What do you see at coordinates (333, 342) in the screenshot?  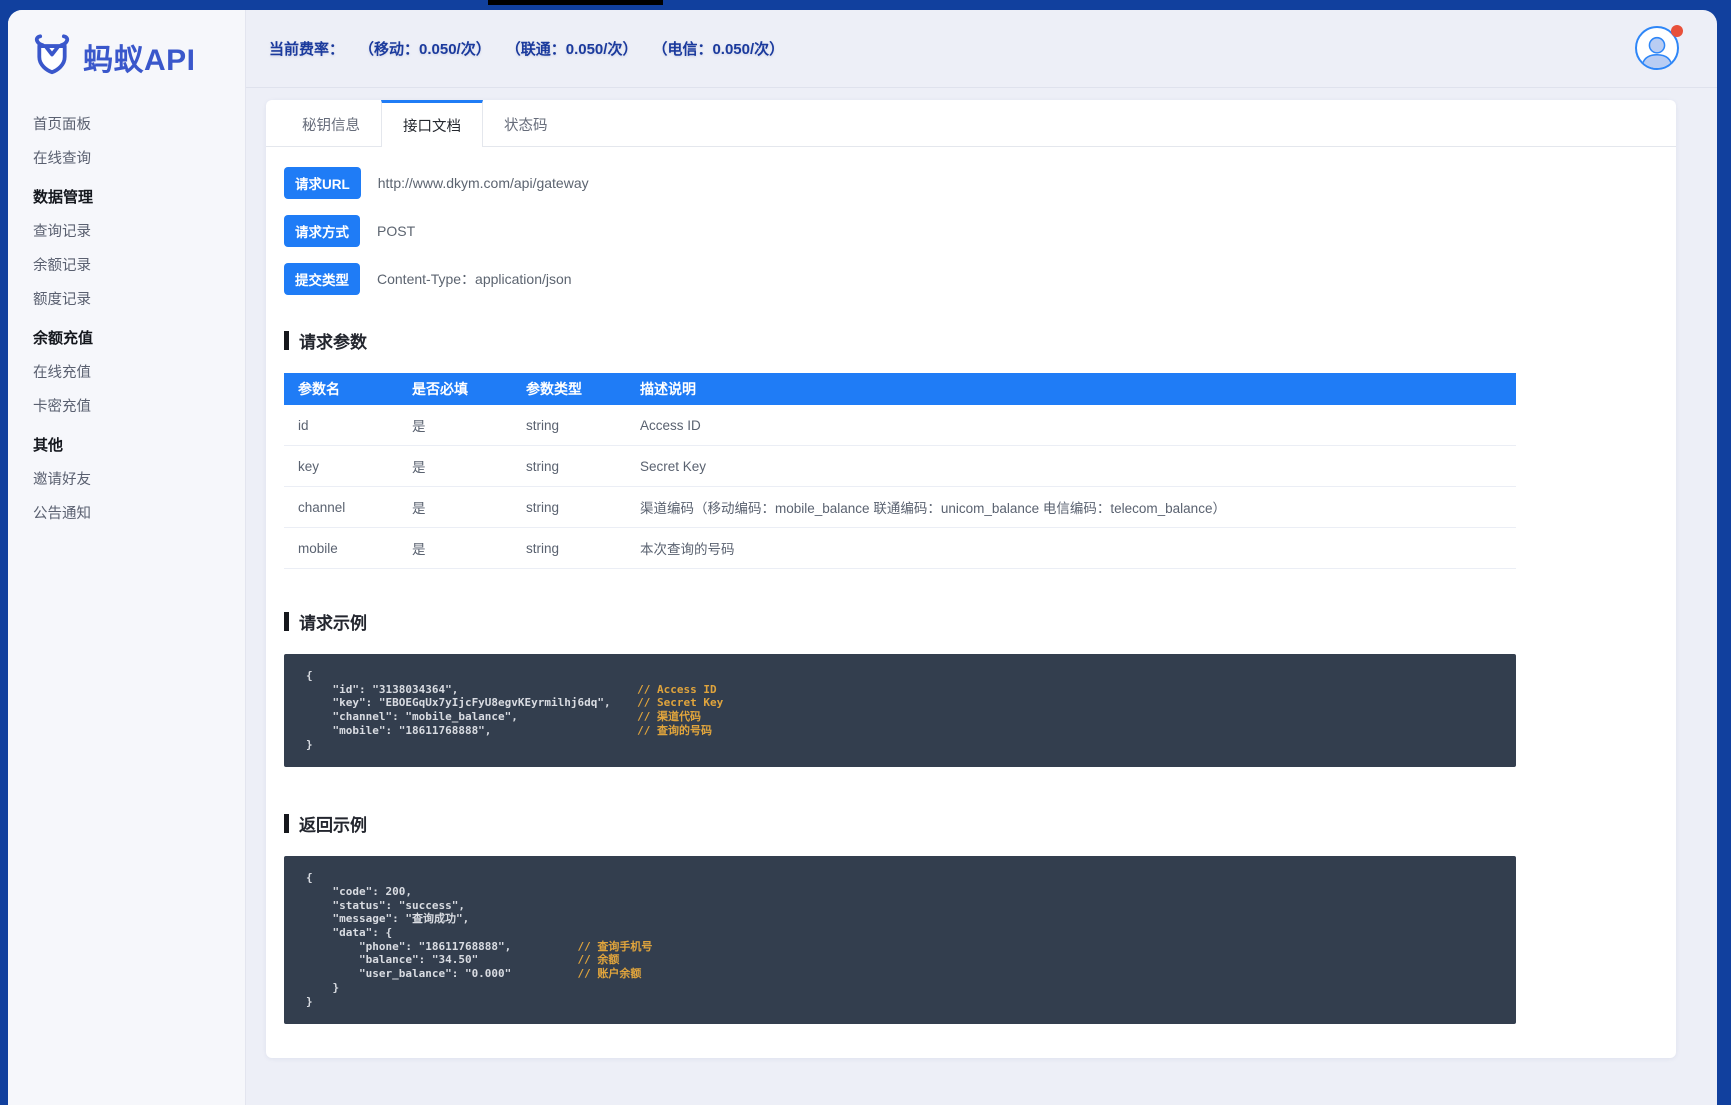 I see `section-request-params-title: 请求参数` at bounding box center [333, 342].